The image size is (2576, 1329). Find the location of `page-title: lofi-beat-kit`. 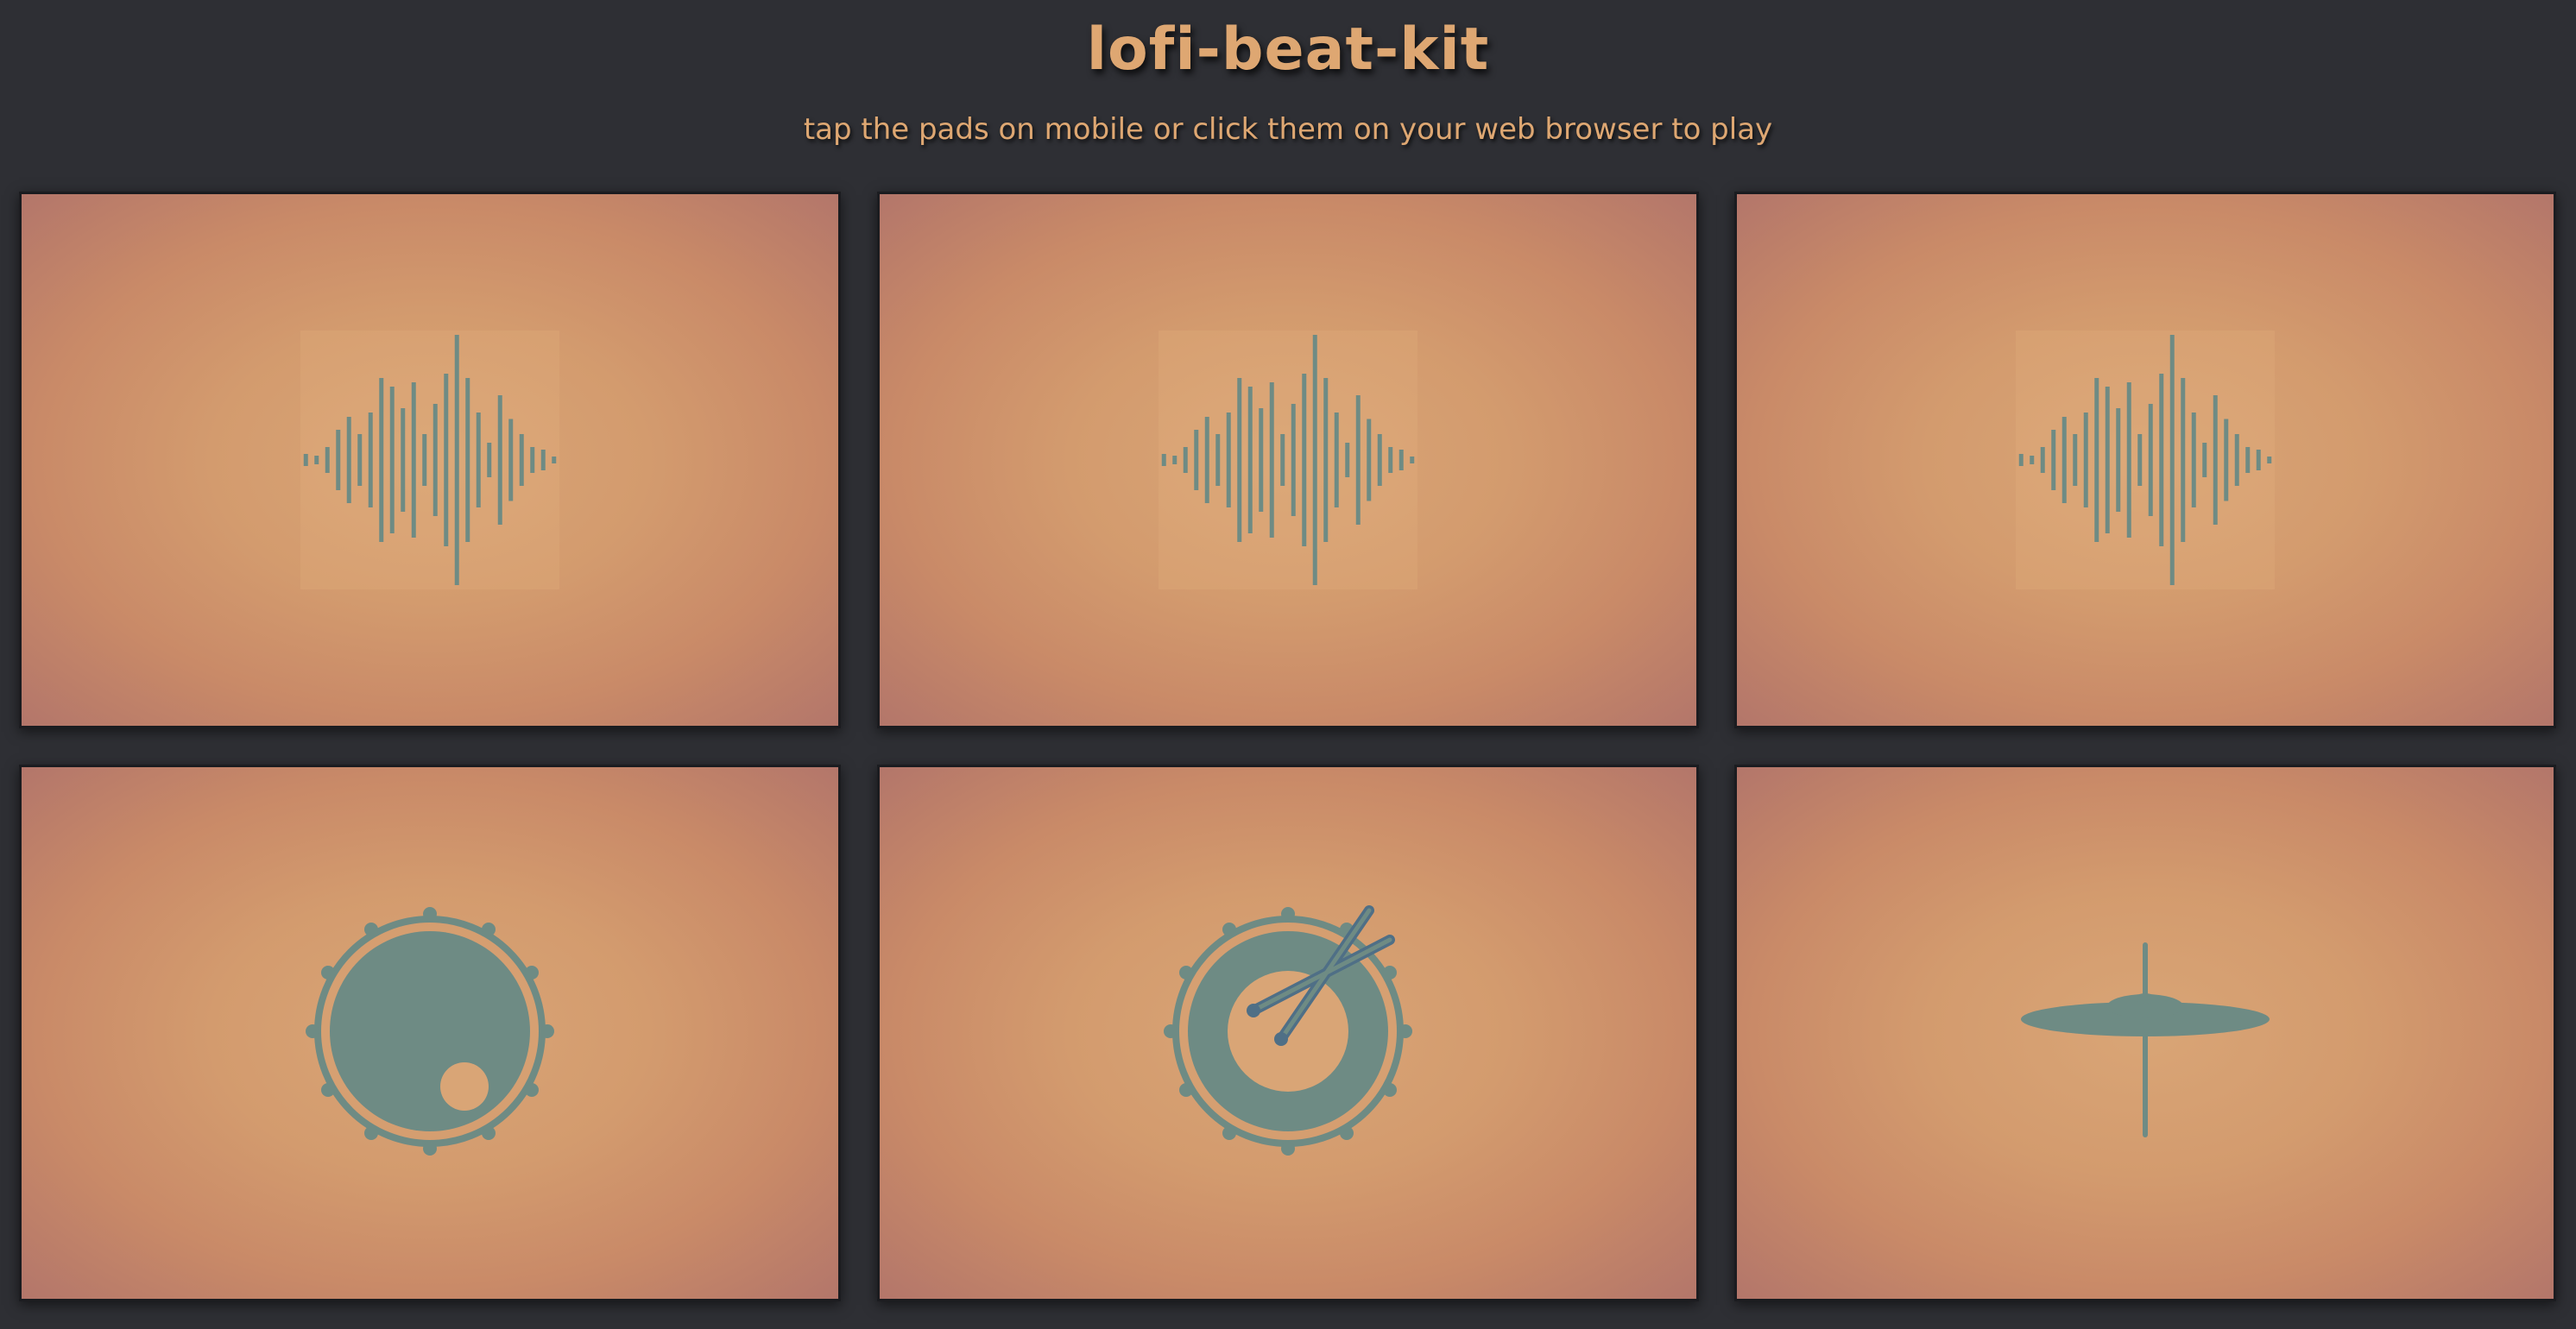

page-title: lofi-beat-kit is located at coordinates (1288, 50).